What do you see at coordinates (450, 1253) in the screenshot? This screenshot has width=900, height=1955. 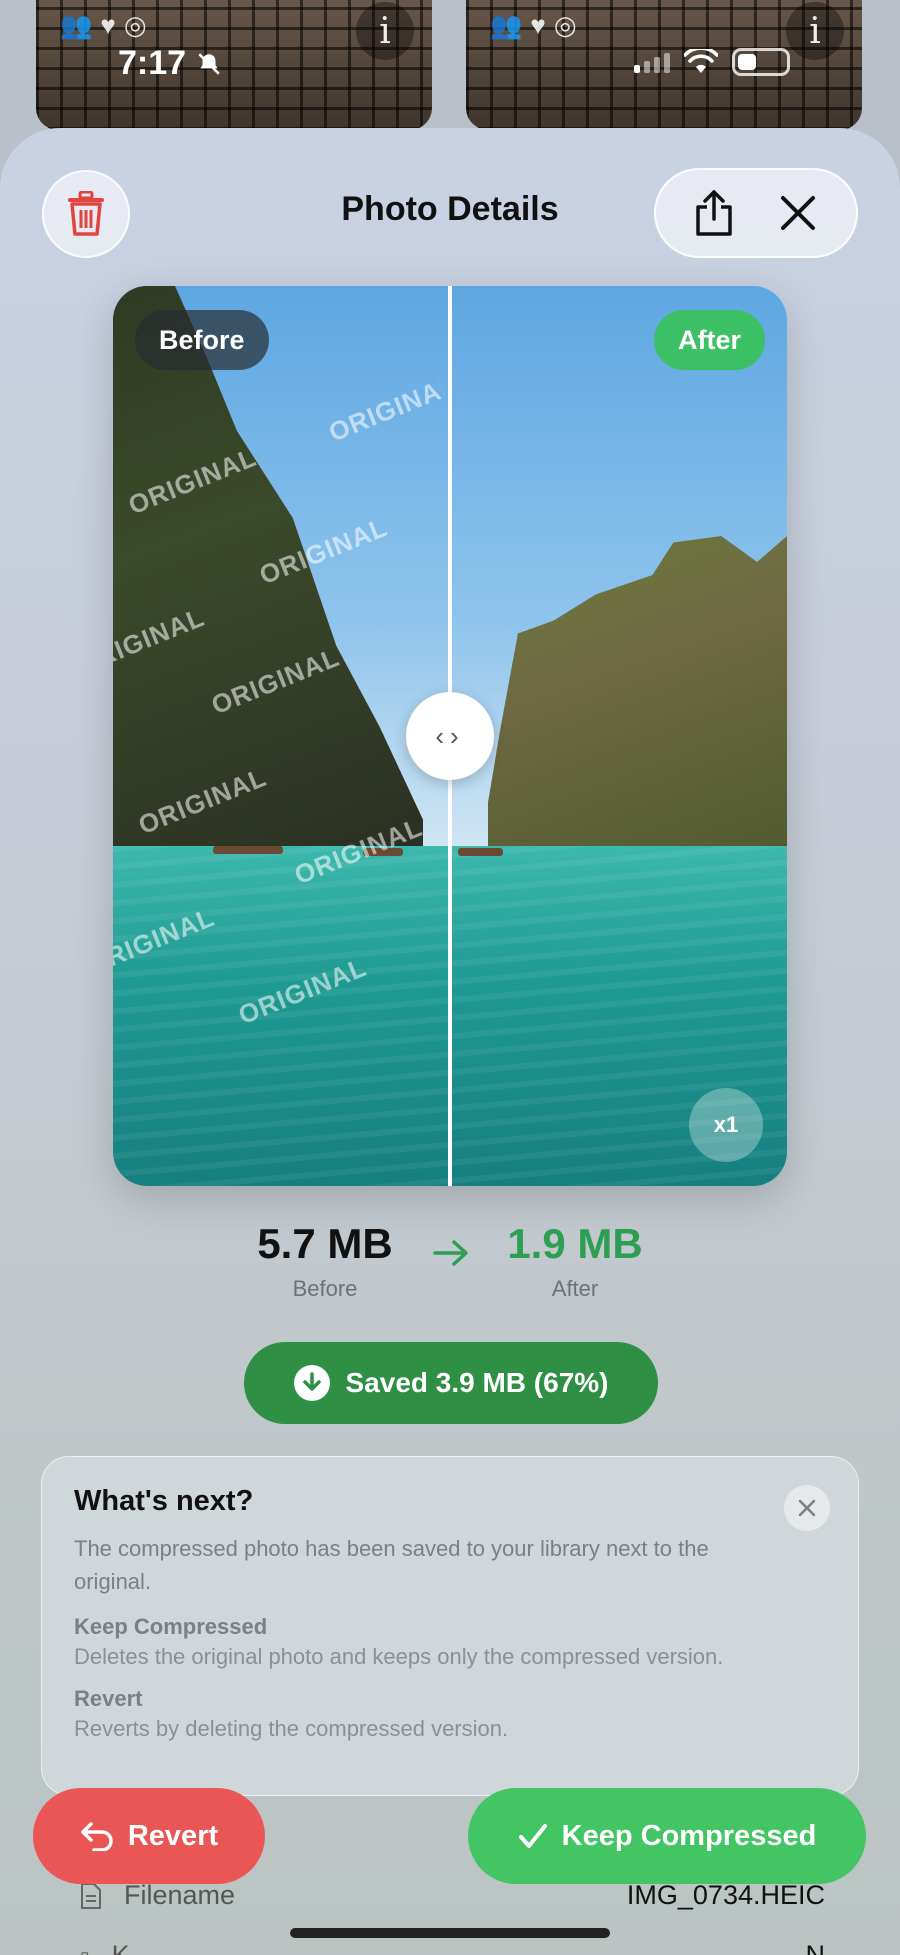 I see `arrow-right-icon` at bounding box center [450, 1253].